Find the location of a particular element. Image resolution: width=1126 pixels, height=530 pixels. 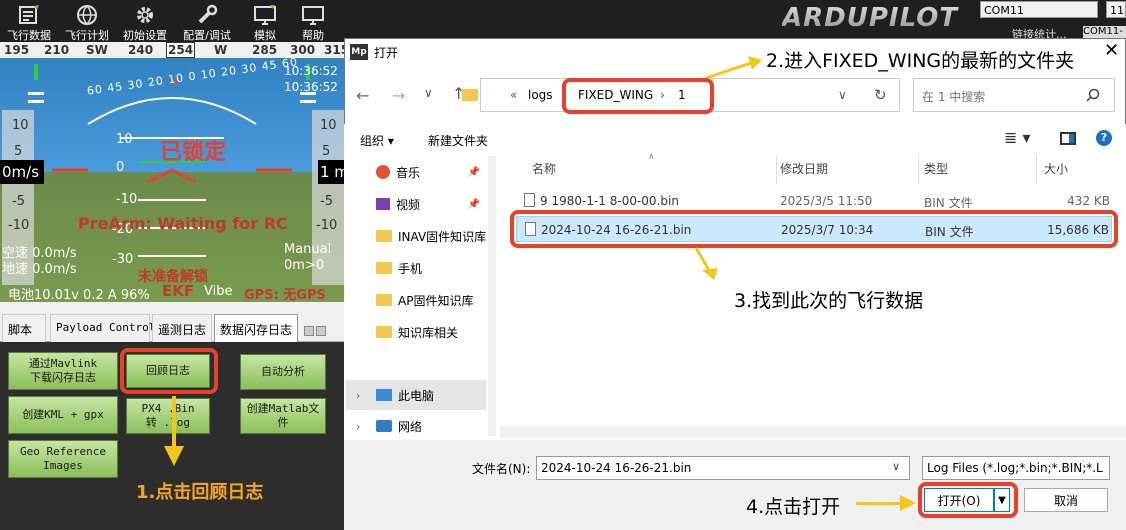

expand-icon: › is located at coordinates (358, 426).